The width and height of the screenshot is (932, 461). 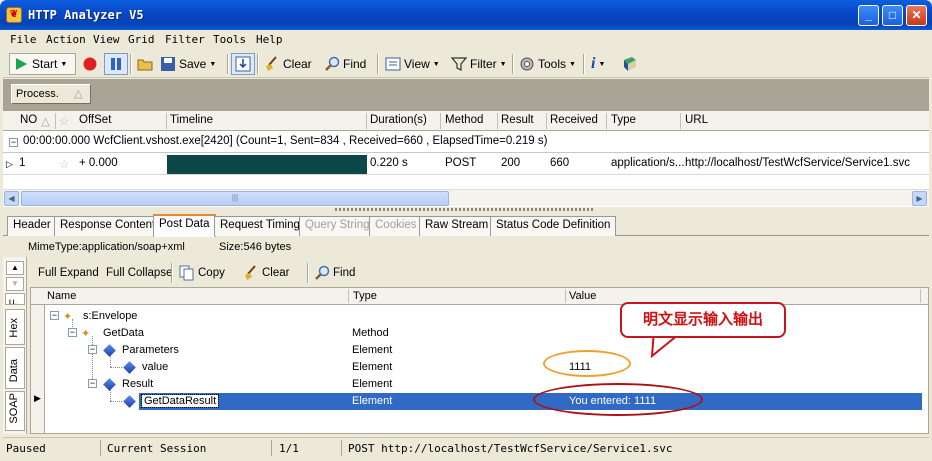 I want to click on save-label: Save, so click(x=193, y=64).